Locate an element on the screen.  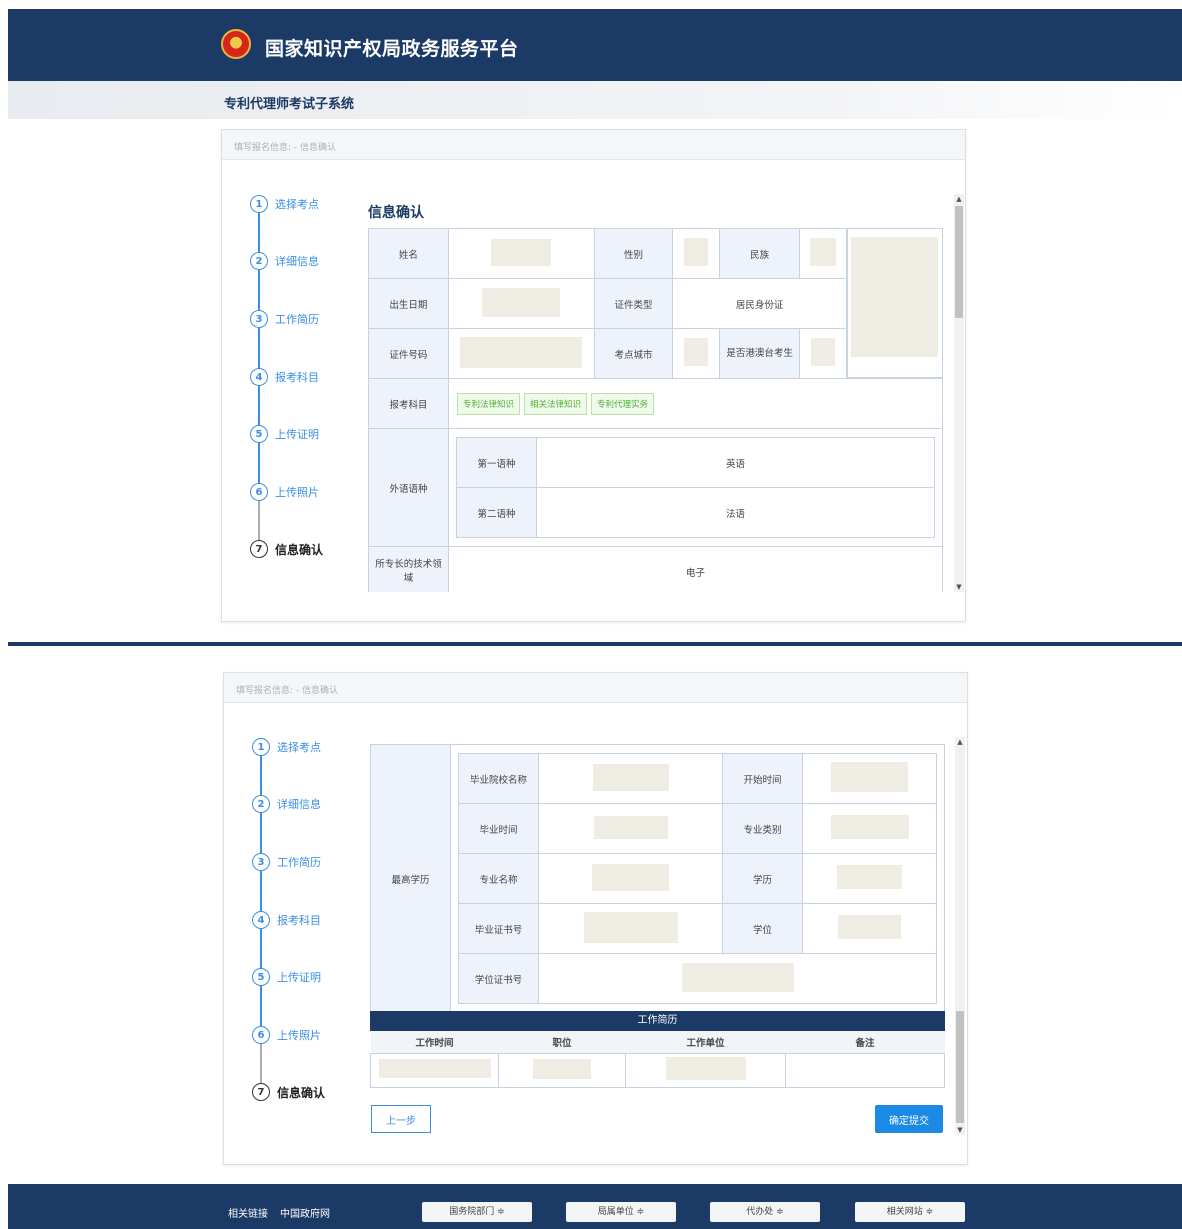
agency-office-select: 代办处 ≑ is located at coordinates (765, 1212).